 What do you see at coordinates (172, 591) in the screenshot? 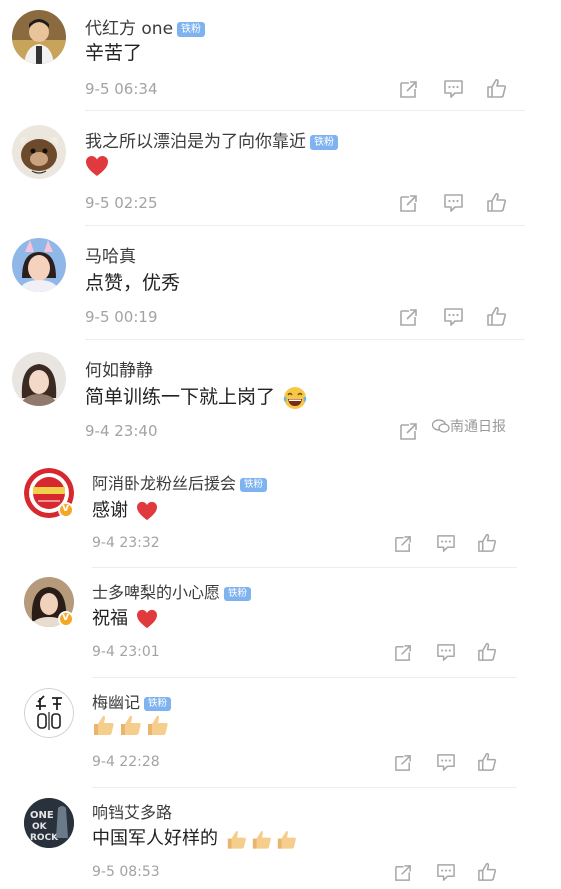
I see `comment-username: 士多啤梨的小心愿 铁粉` at bounding box center [172, 591].